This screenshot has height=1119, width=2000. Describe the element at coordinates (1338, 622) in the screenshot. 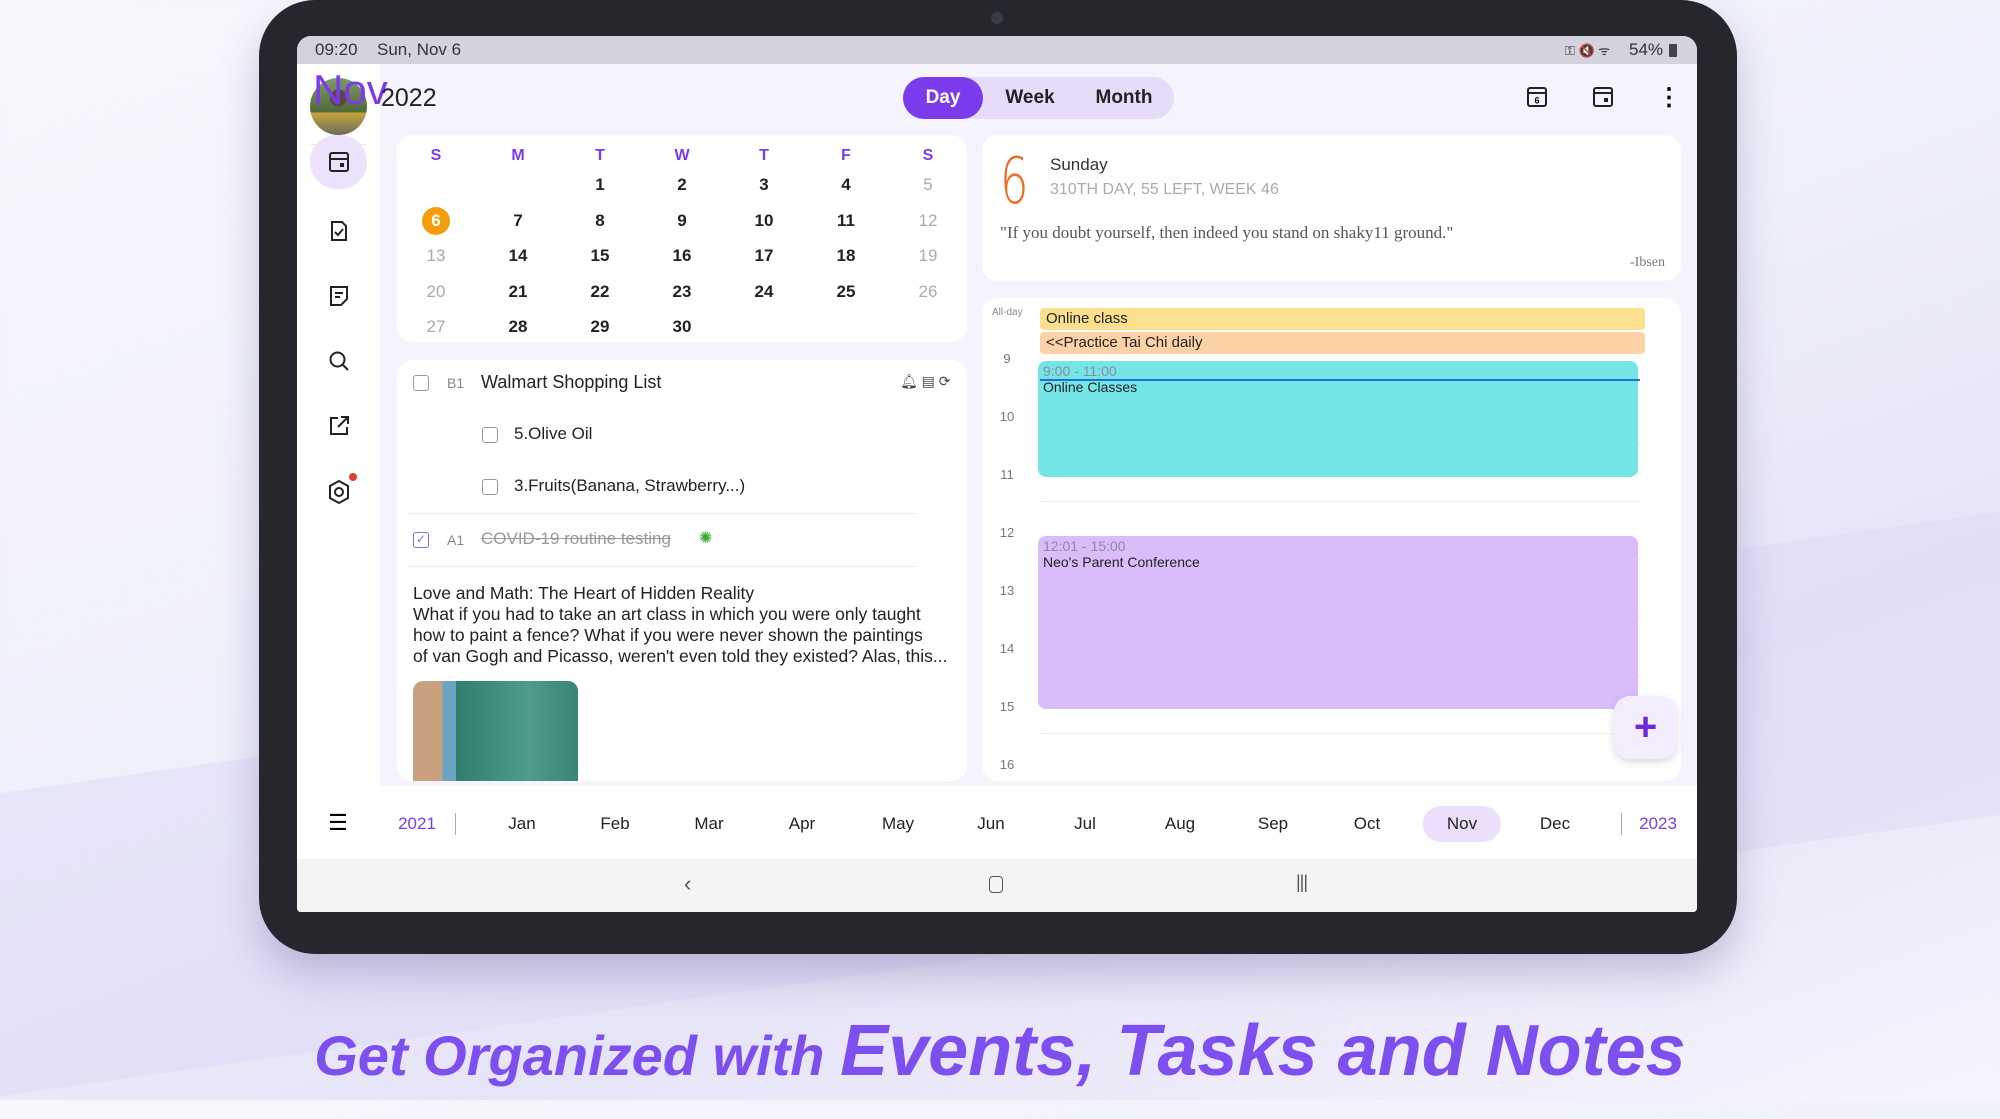

I see `timed-event: 12:01 - 15:00 Neo's Parent Conference` at that location.